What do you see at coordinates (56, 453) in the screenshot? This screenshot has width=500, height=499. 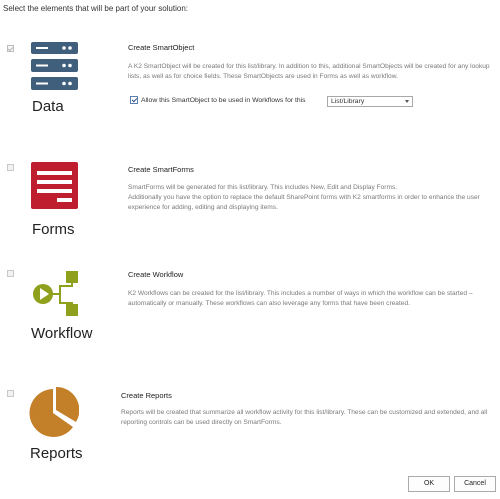 I see `reports-label: Reports` at bounding box center [56, 453].